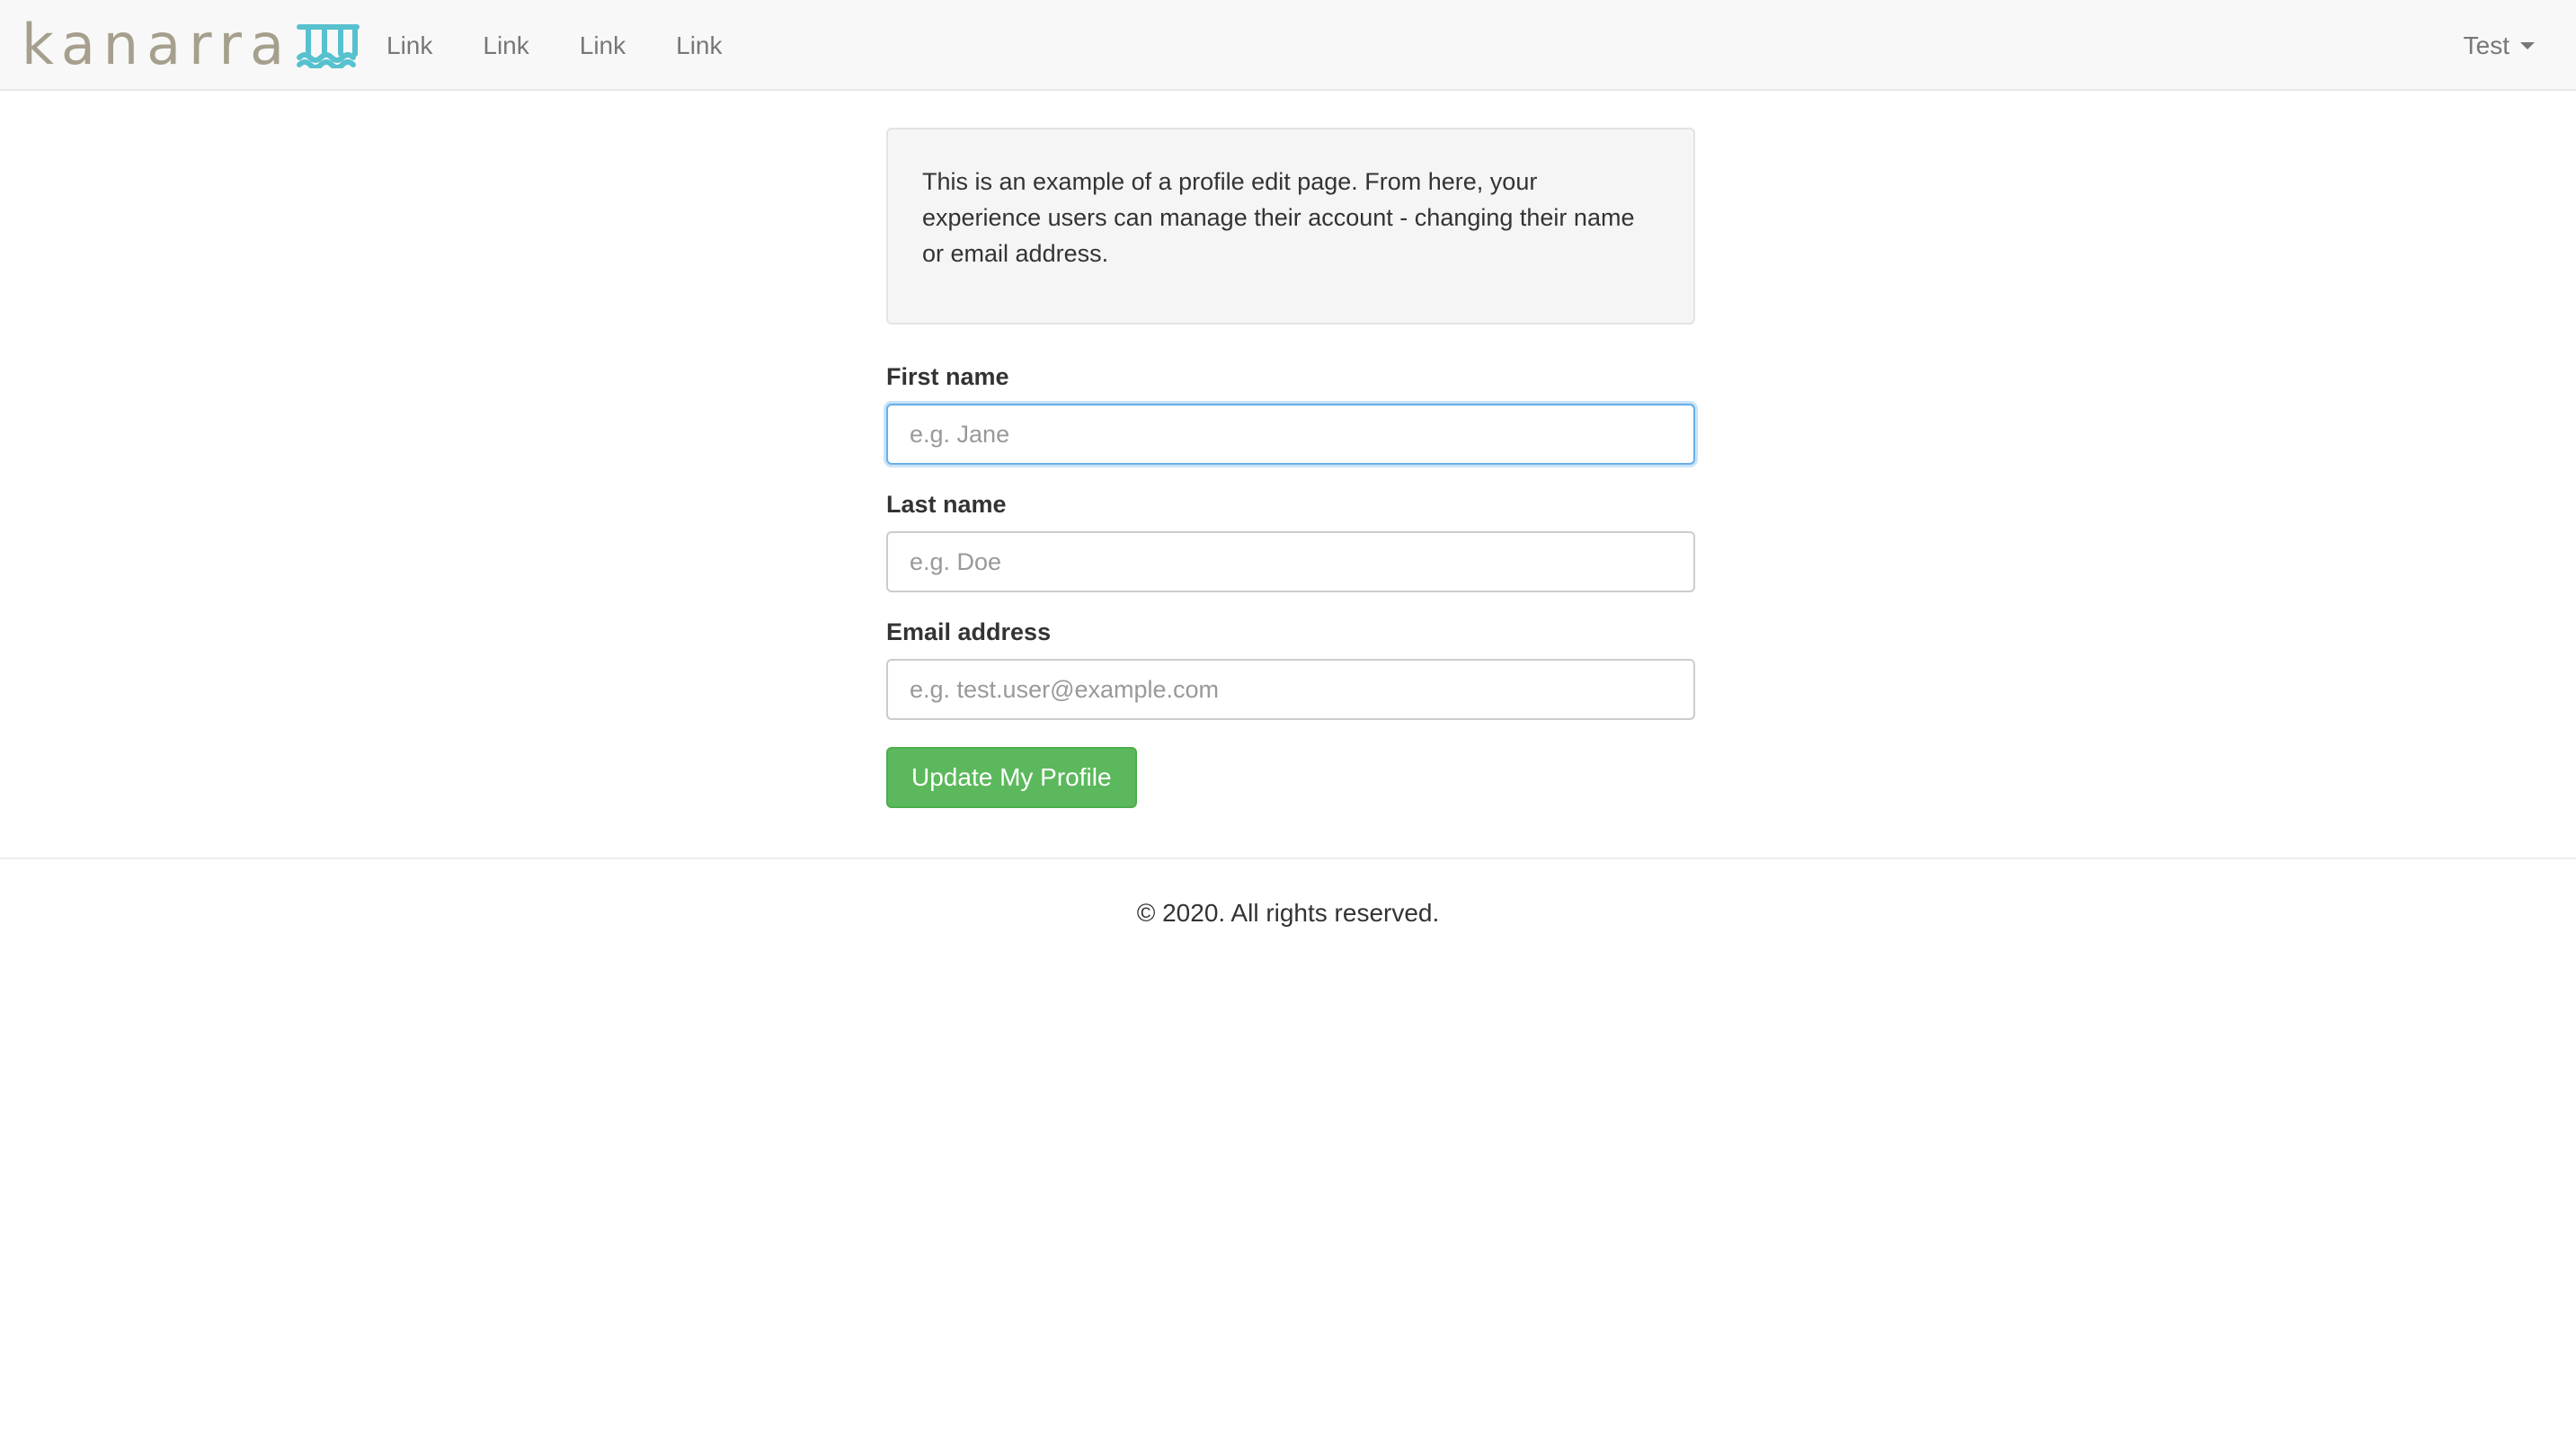  I want to click on email-label: Email address, so click(969, 631).